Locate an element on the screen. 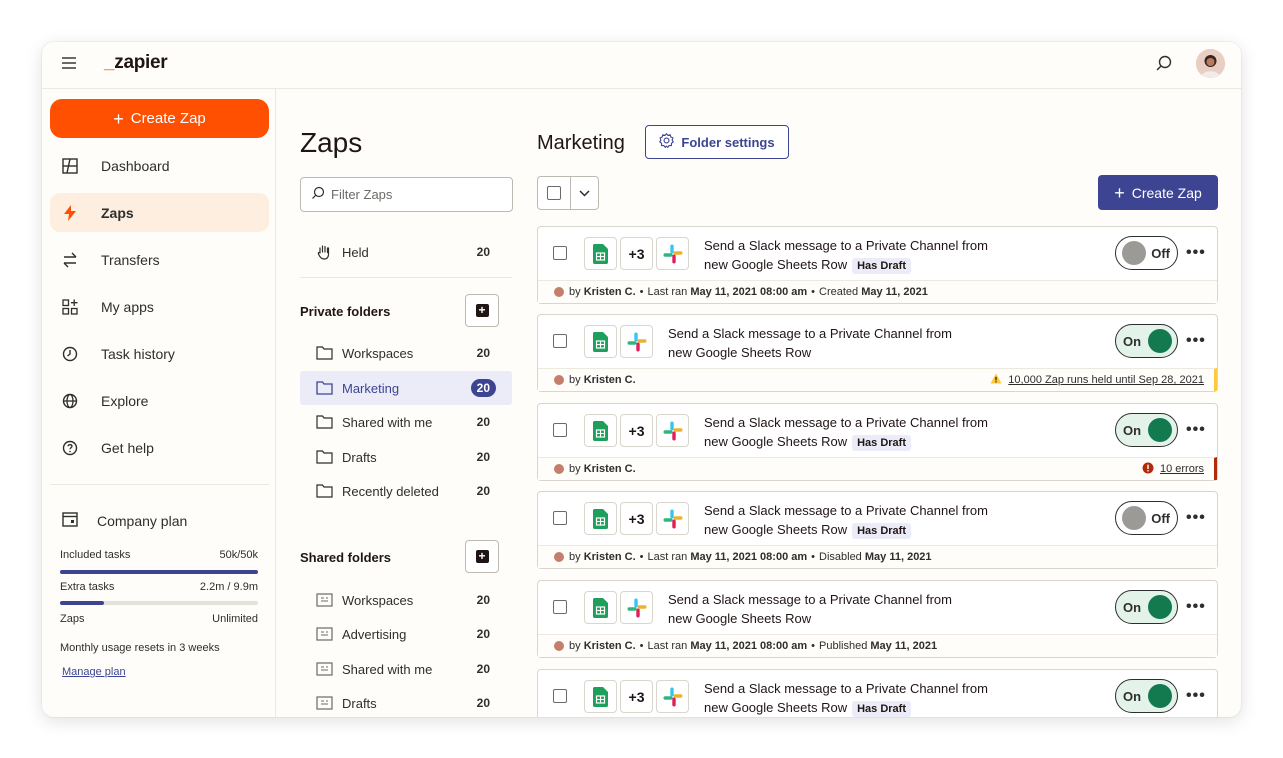 The width and height of the screenshot is (1283, 758). folder-item-workspaces: Workspaces 20 is located at coordinates (406, 353).